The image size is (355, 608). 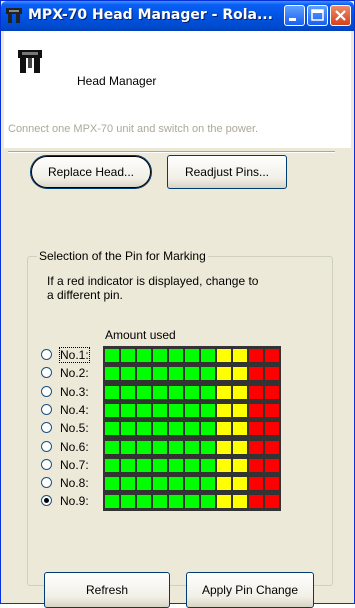 What do you see at coordinates (122, 256) in the screenshot?
I see `group-title: Selection of the Pin for Marking` at bounding box center [122, 256].